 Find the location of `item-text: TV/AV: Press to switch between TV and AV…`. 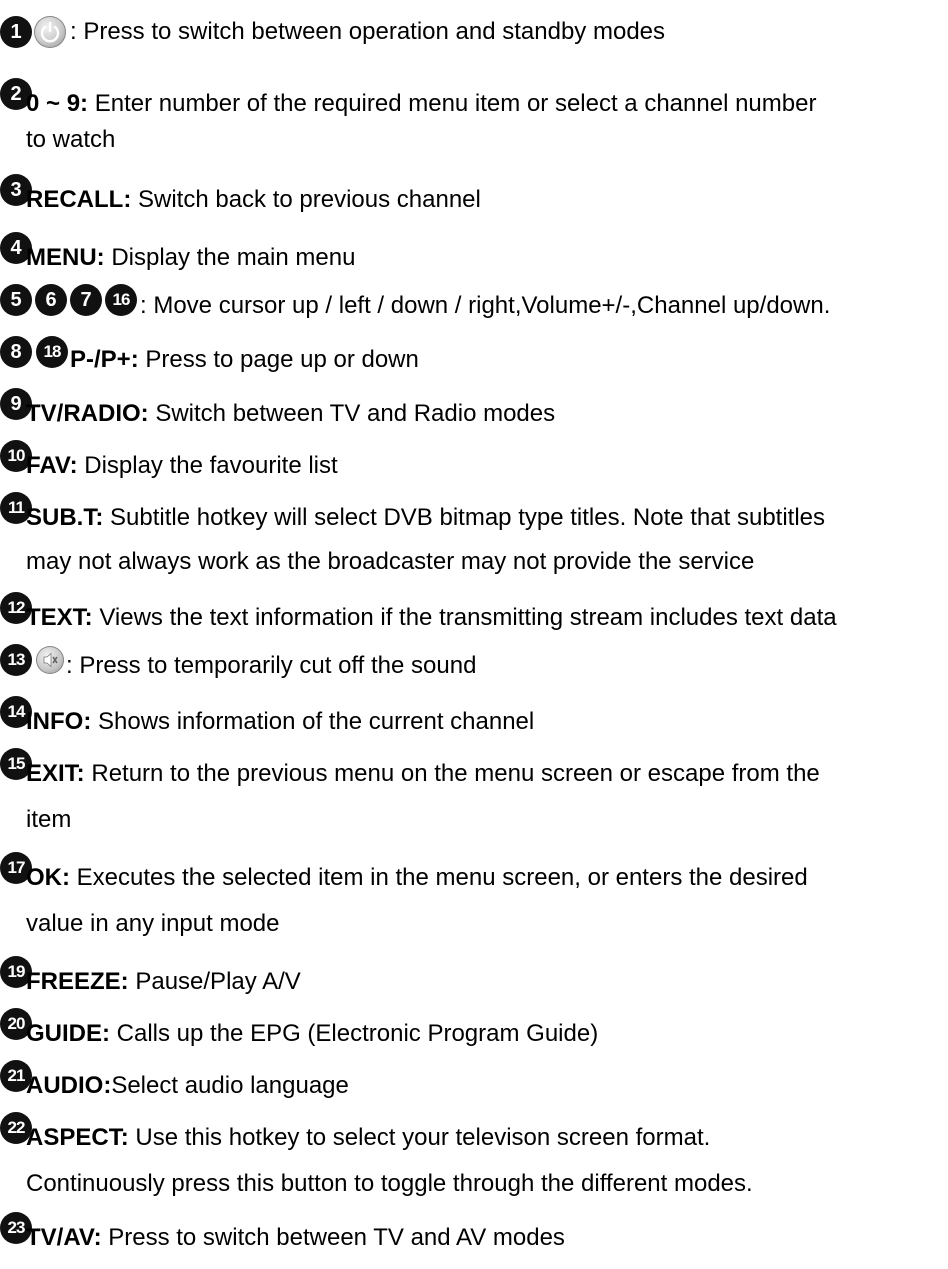

item-text: TV/AV: Press to switch between TV and AV… is located at coordinates (295, 1237).